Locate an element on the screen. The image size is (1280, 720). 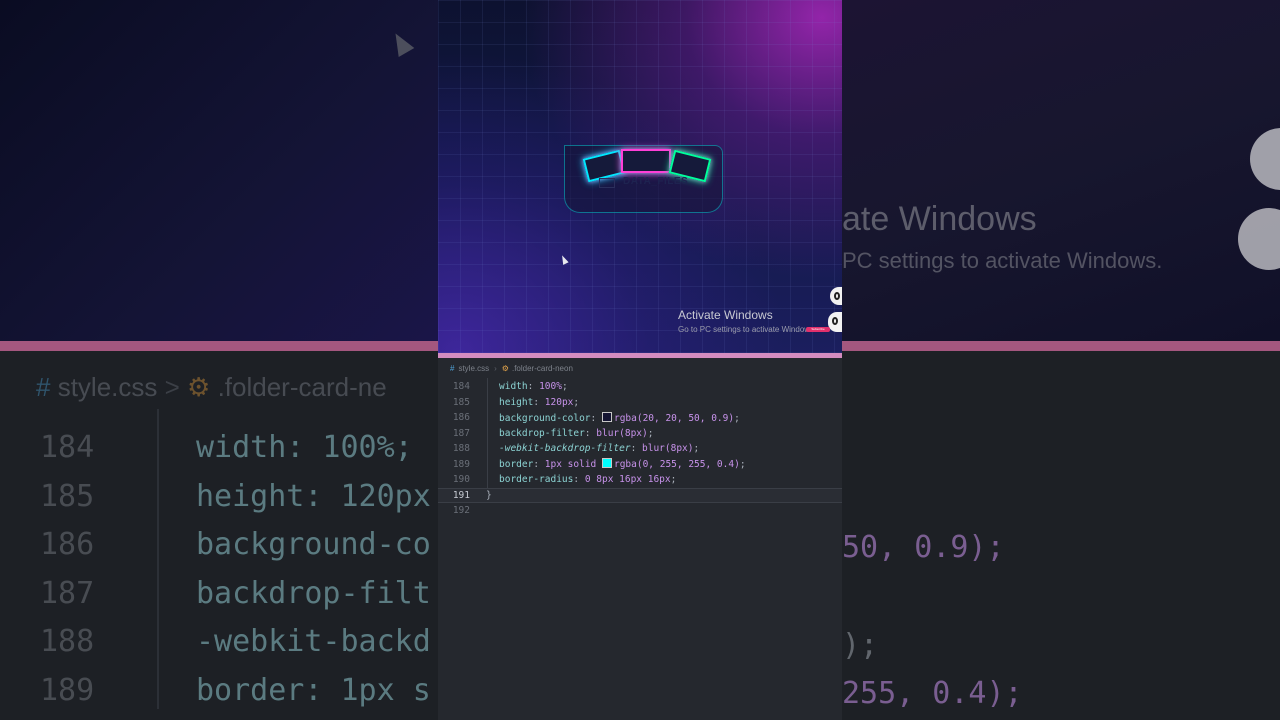
code-line: 187 backdrop-filter: blur(8px); is located at coordinates (640, 434).